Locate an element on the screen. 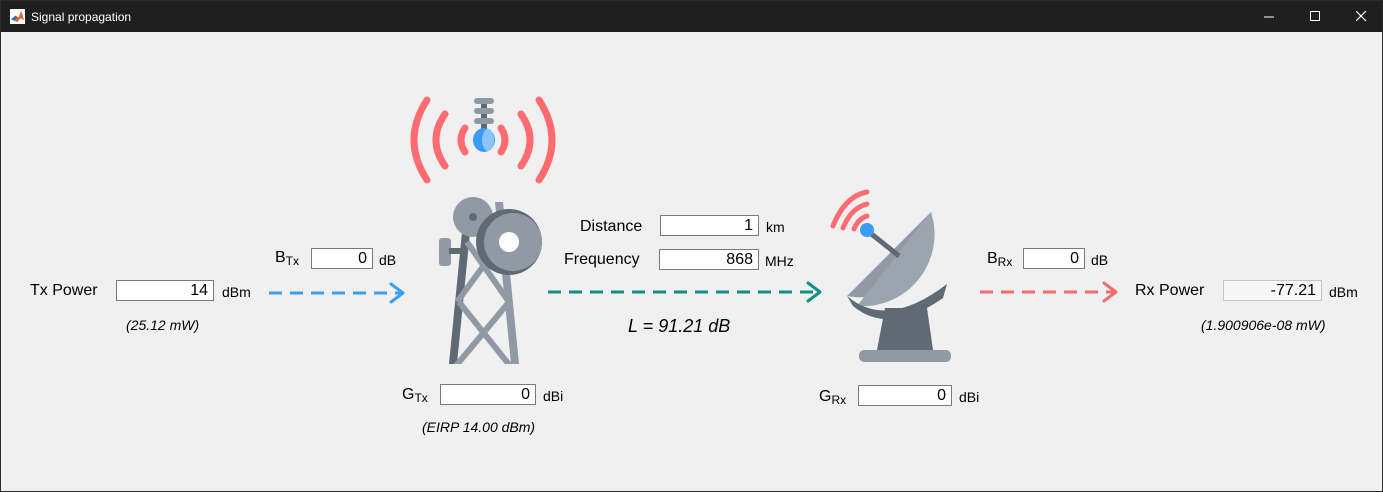 The image size is (1383, 492). rx-power-output is located at coordinates (1272, 290).